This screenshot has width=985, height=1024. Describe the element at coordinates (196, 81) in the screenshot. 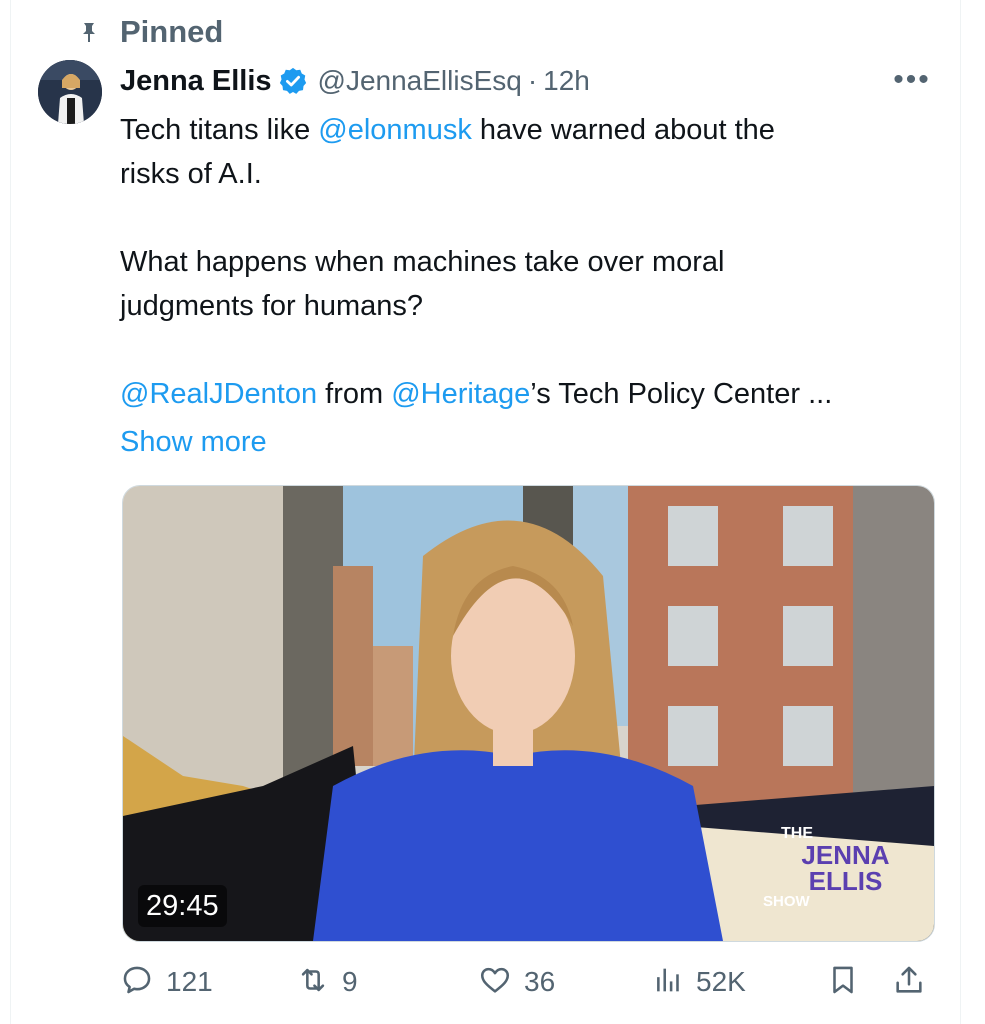

I see `author-name: Jenna Ellis` at that location.